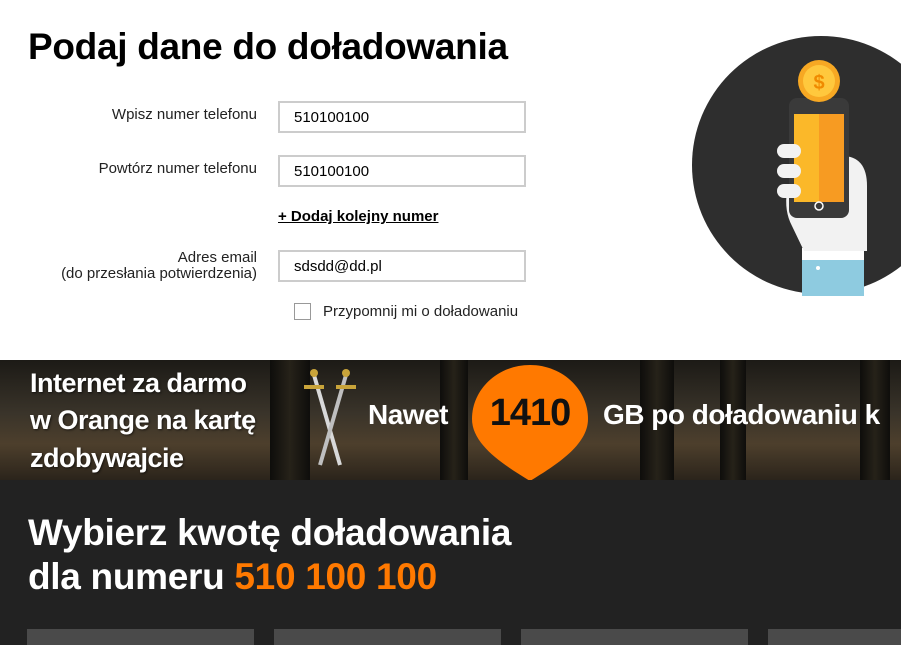 The image size is (901, 645). I want to click on phone-label: Wpisz numer telefonu, so click(184, 114).